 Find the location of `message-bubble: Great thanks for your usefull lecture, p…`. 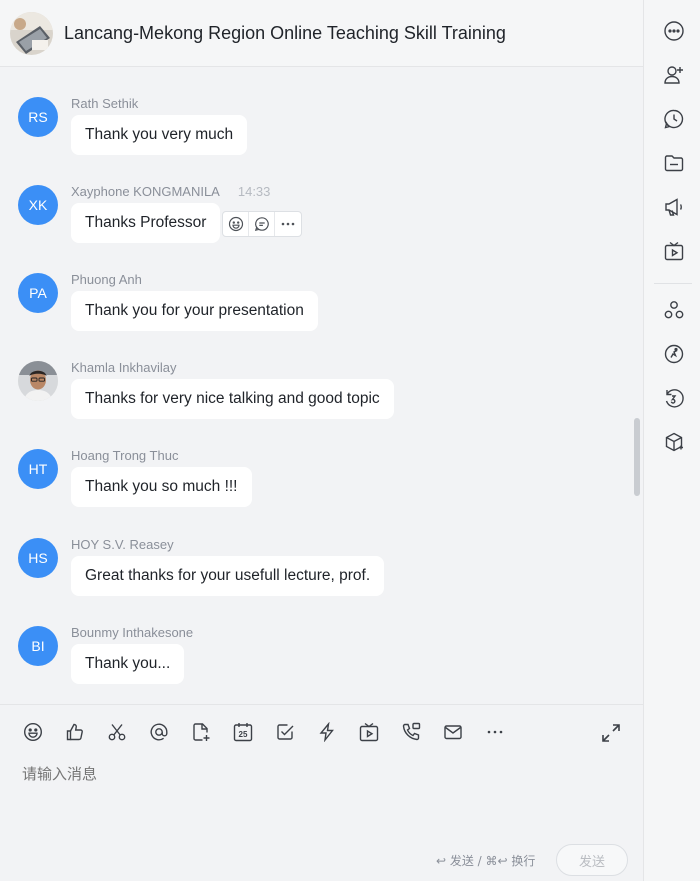

message-bubble: Great thanks for your usefull lecture, p… is located at coordinates (228, 576).